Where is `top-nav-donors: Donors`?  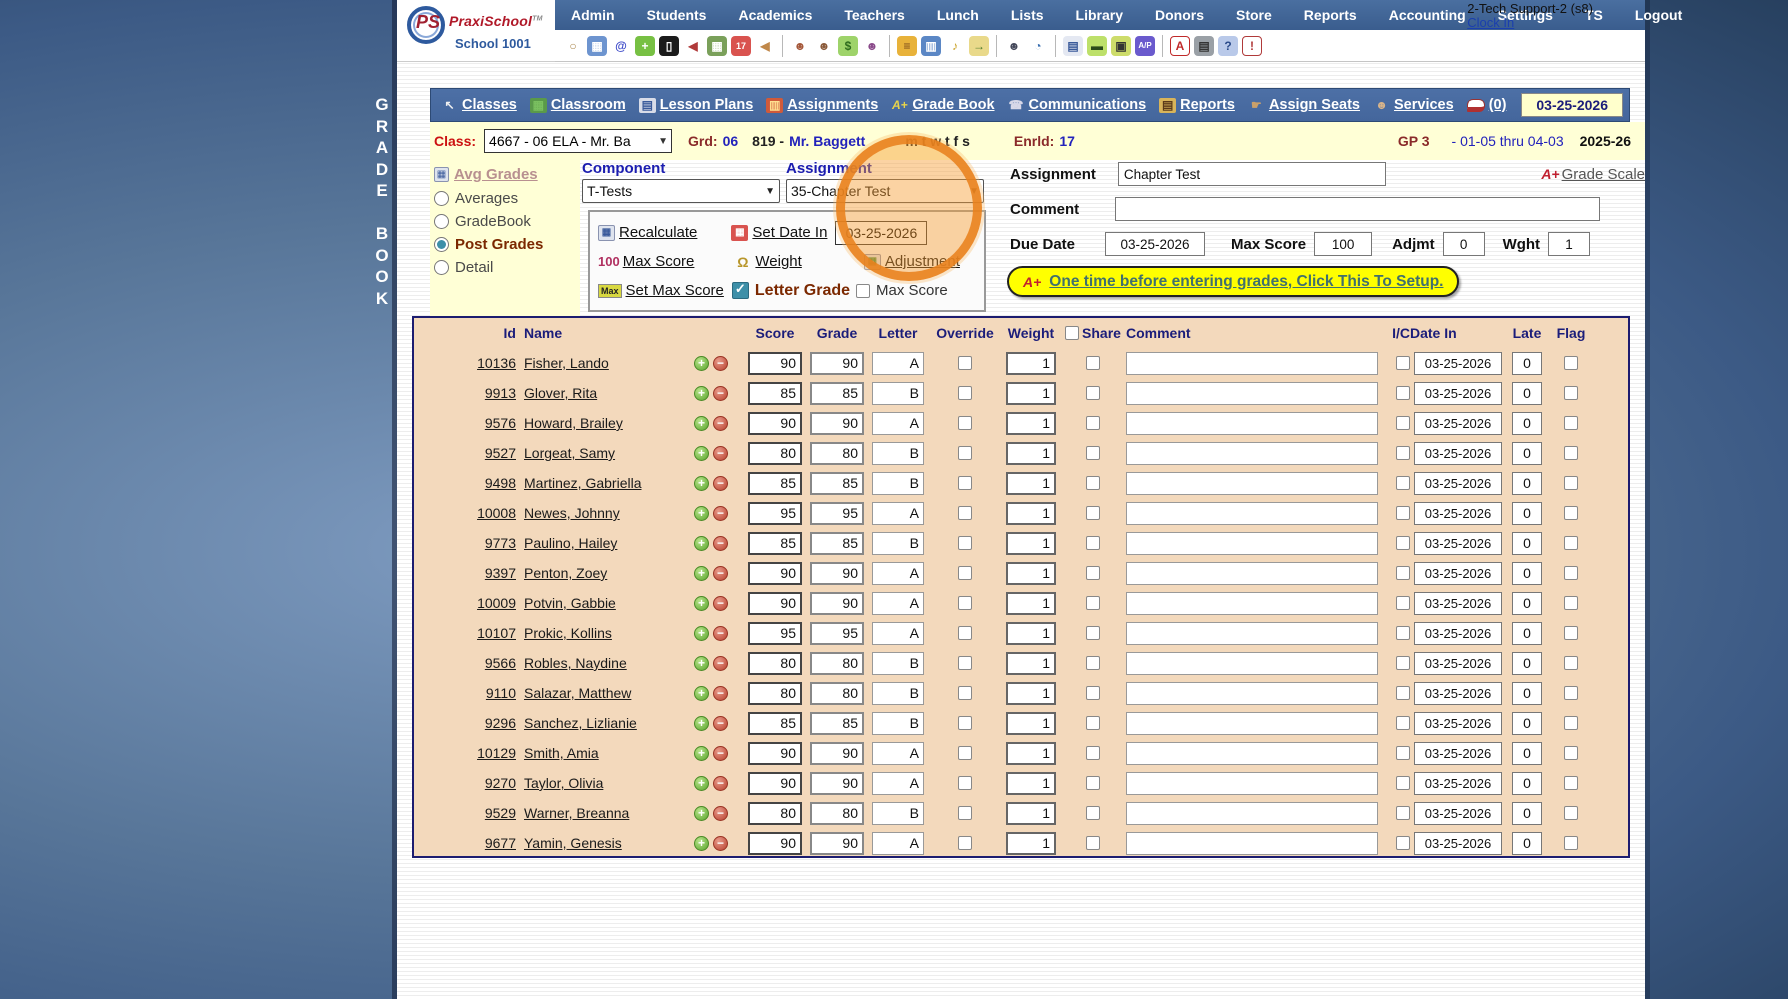 top-nav-donors: Donors is located at coordinates (1179, 15).